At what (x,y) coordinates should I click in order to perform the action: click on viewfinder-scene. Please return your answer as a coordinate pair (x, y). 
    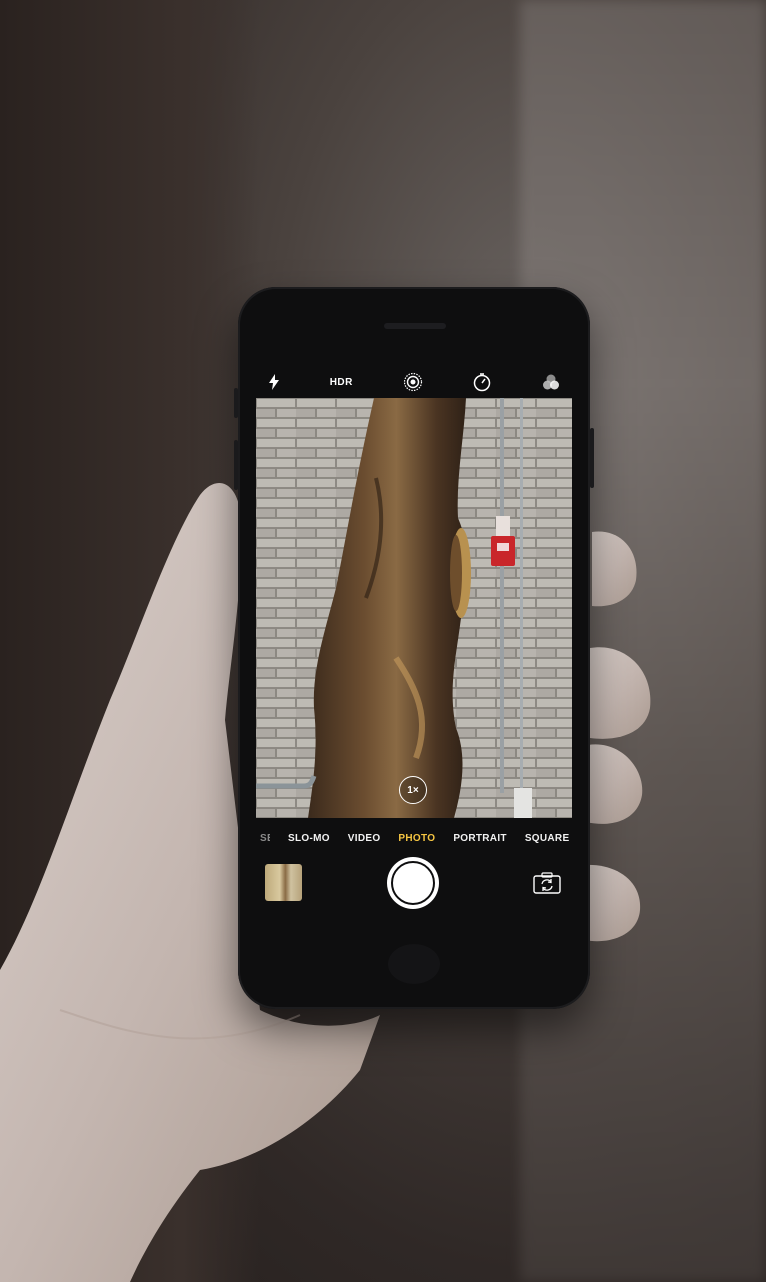
    Looking at the image, I should click on (414, 608).